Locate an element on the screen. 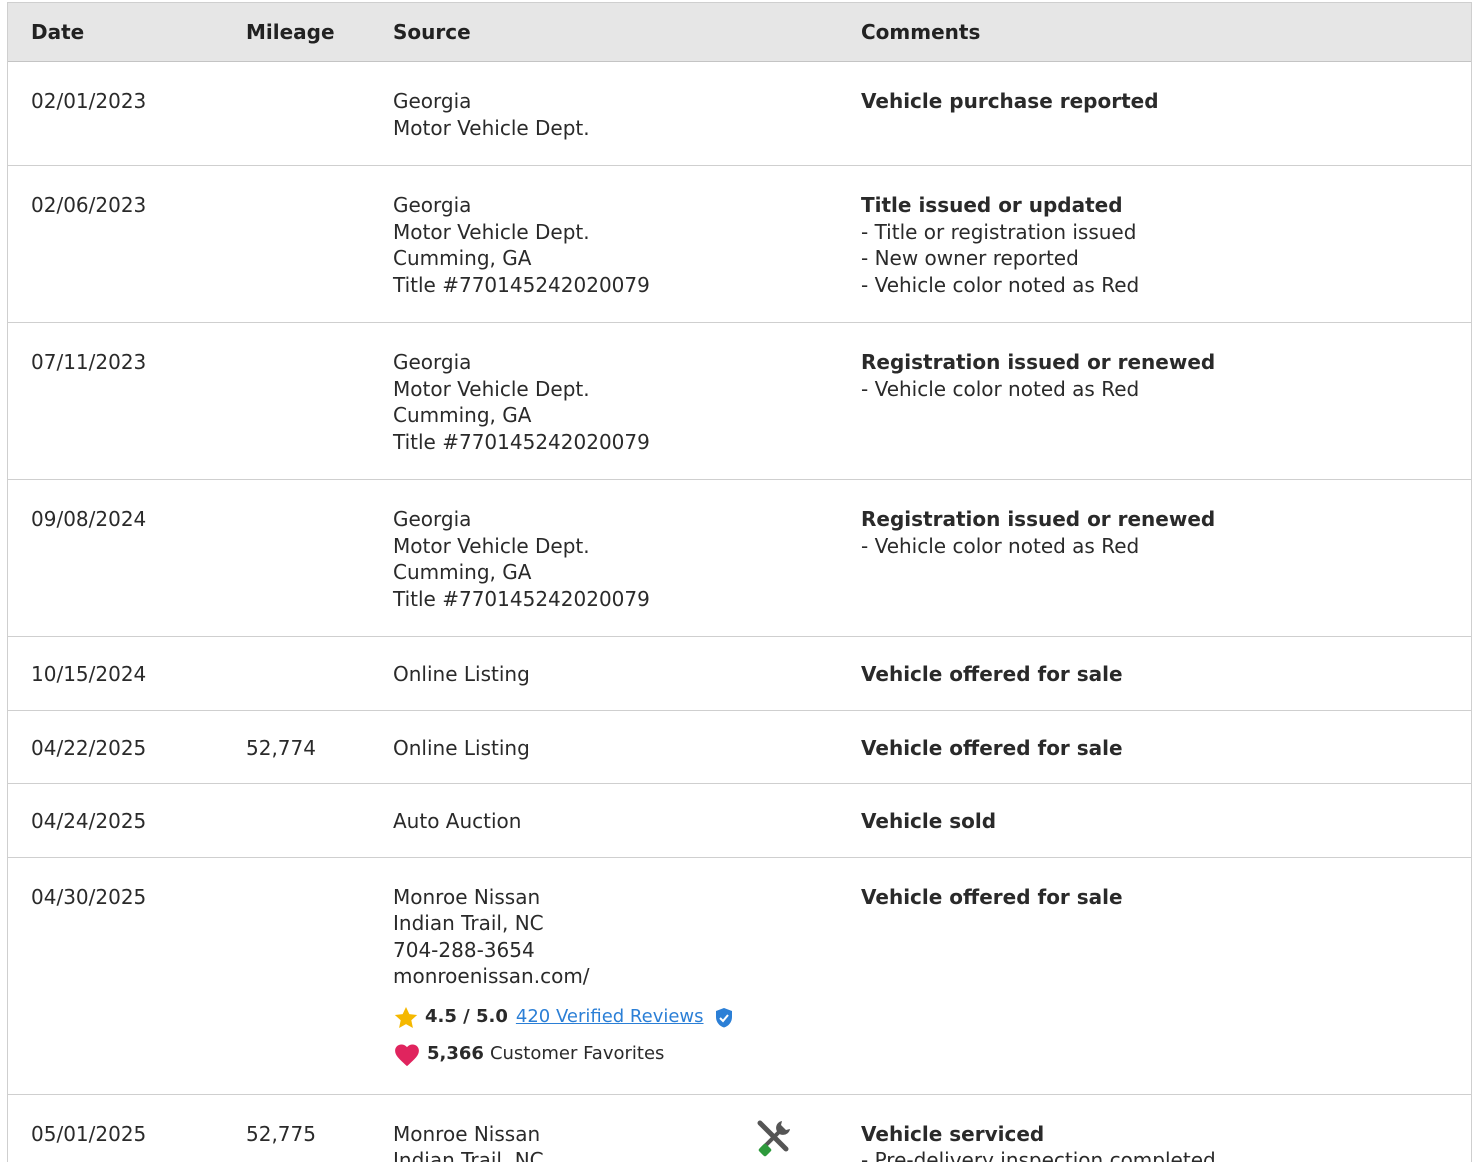  source-line: monroenissan.com/ is located at coordinates (572, 976).